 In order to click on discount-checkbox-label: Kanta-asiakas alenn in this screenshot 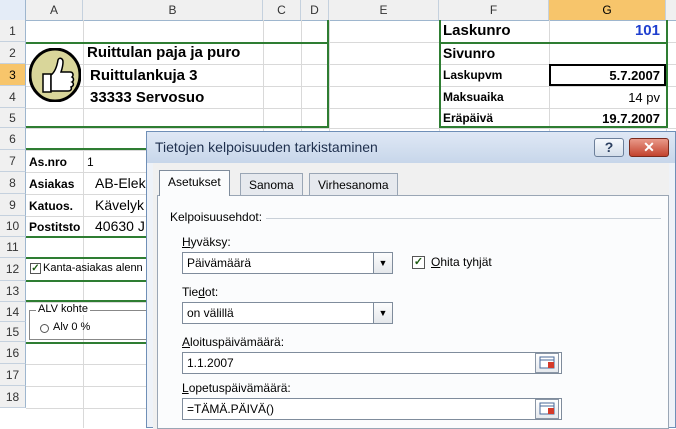, I will do `click(93, 268)`.